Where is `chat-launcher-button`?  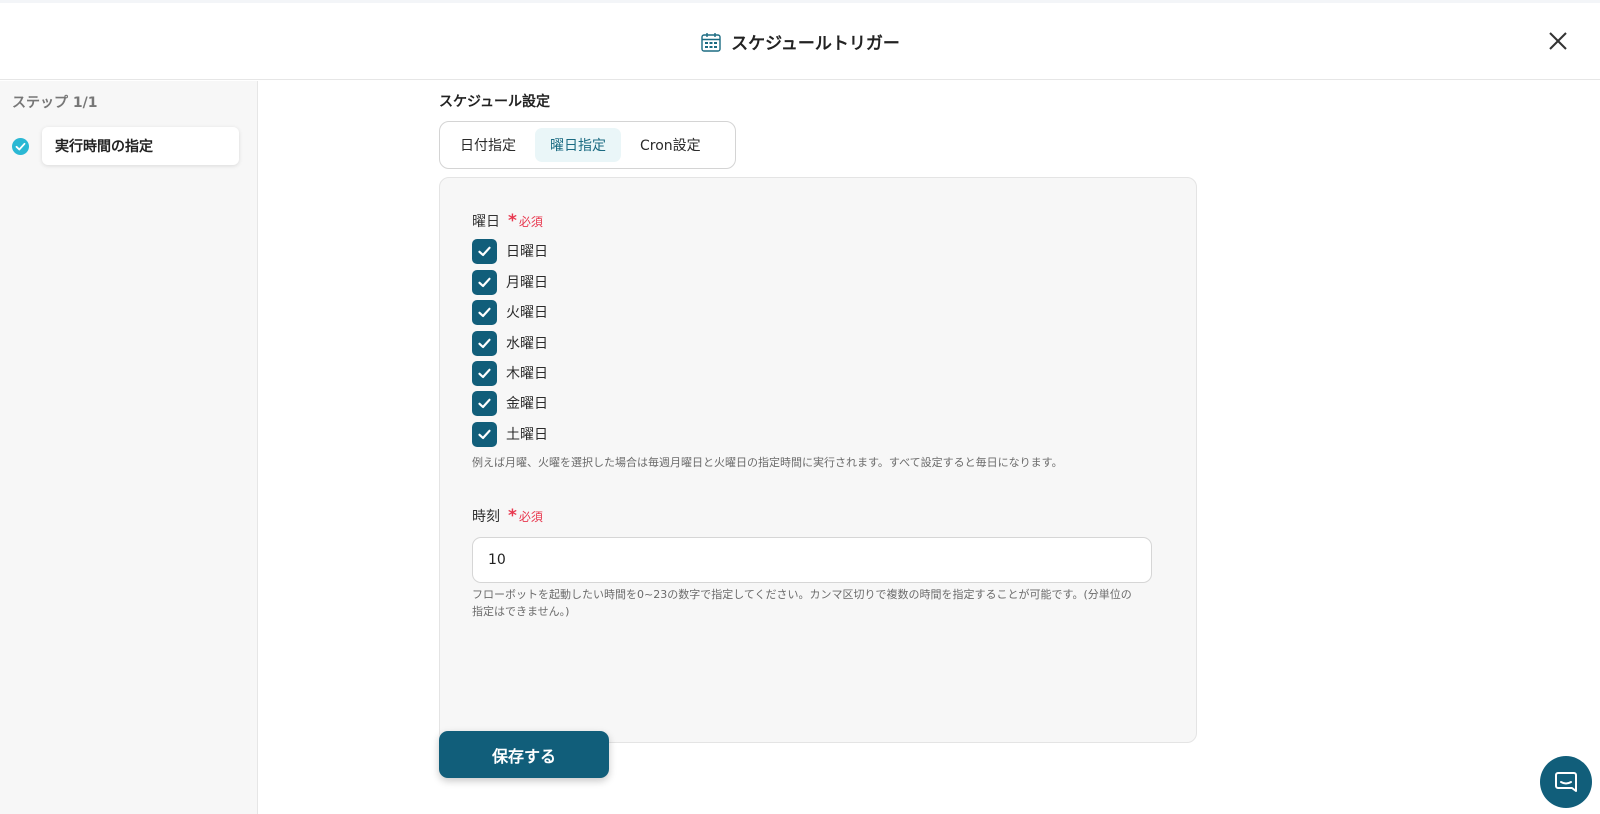 chat-launcher-button is located at coordinates (1566, 782).